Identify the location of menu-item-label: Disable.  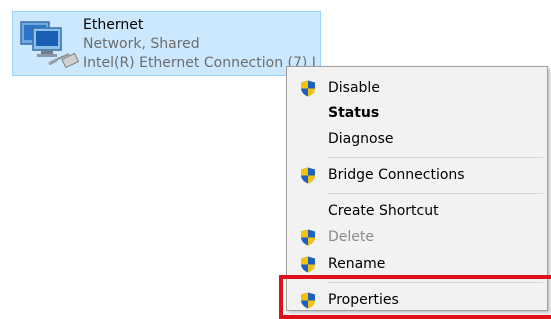
(354, 88).